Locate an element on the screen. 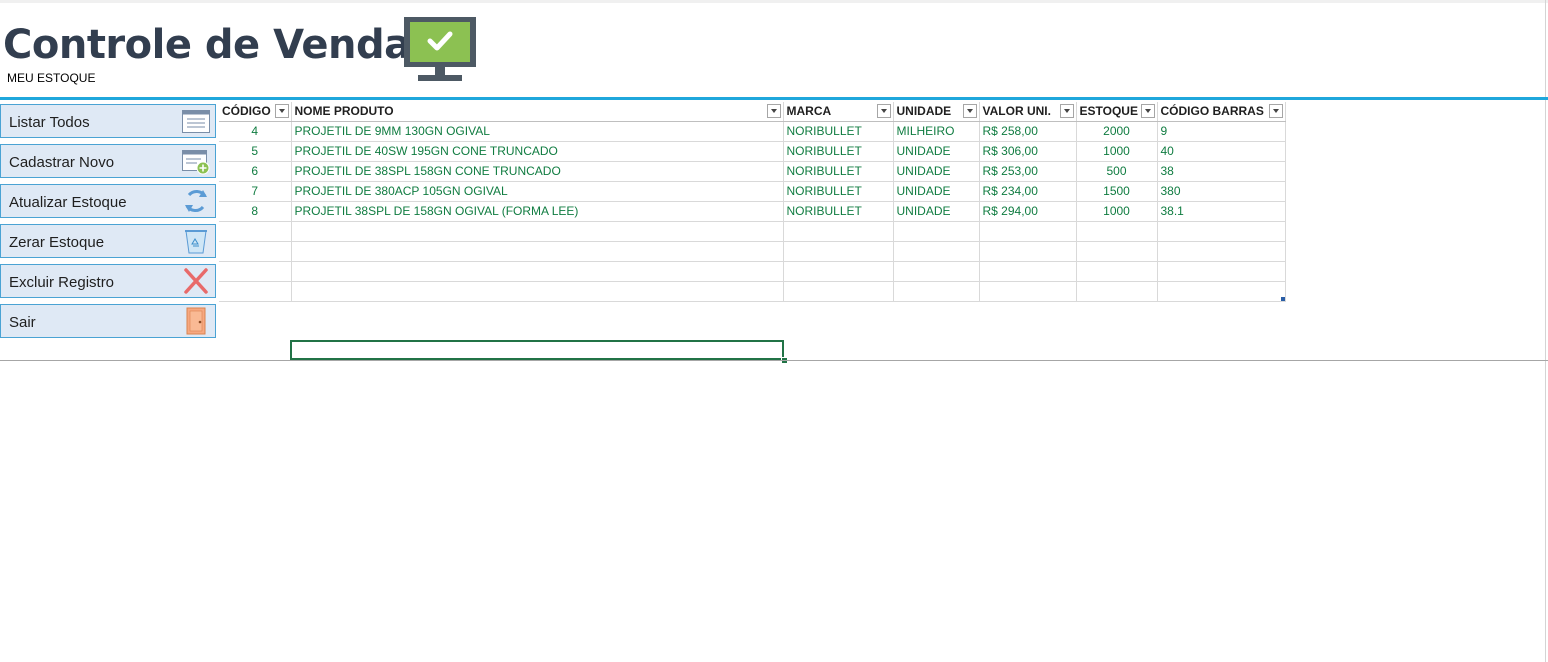  cell-codigo: 4 is located at coordinates (255, 131).